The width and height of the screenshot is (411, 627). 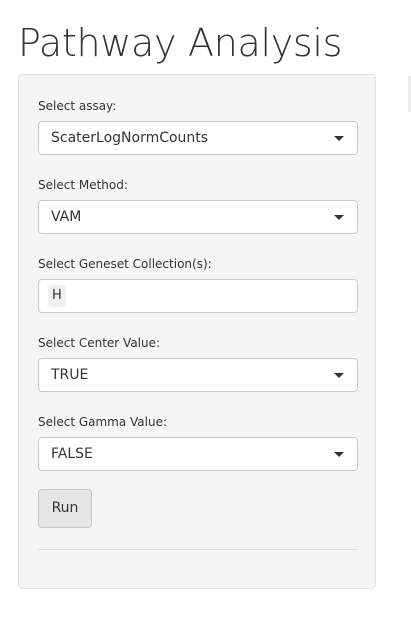 I want to click on assay-label: Select assay:, so click(x=77, y=106).